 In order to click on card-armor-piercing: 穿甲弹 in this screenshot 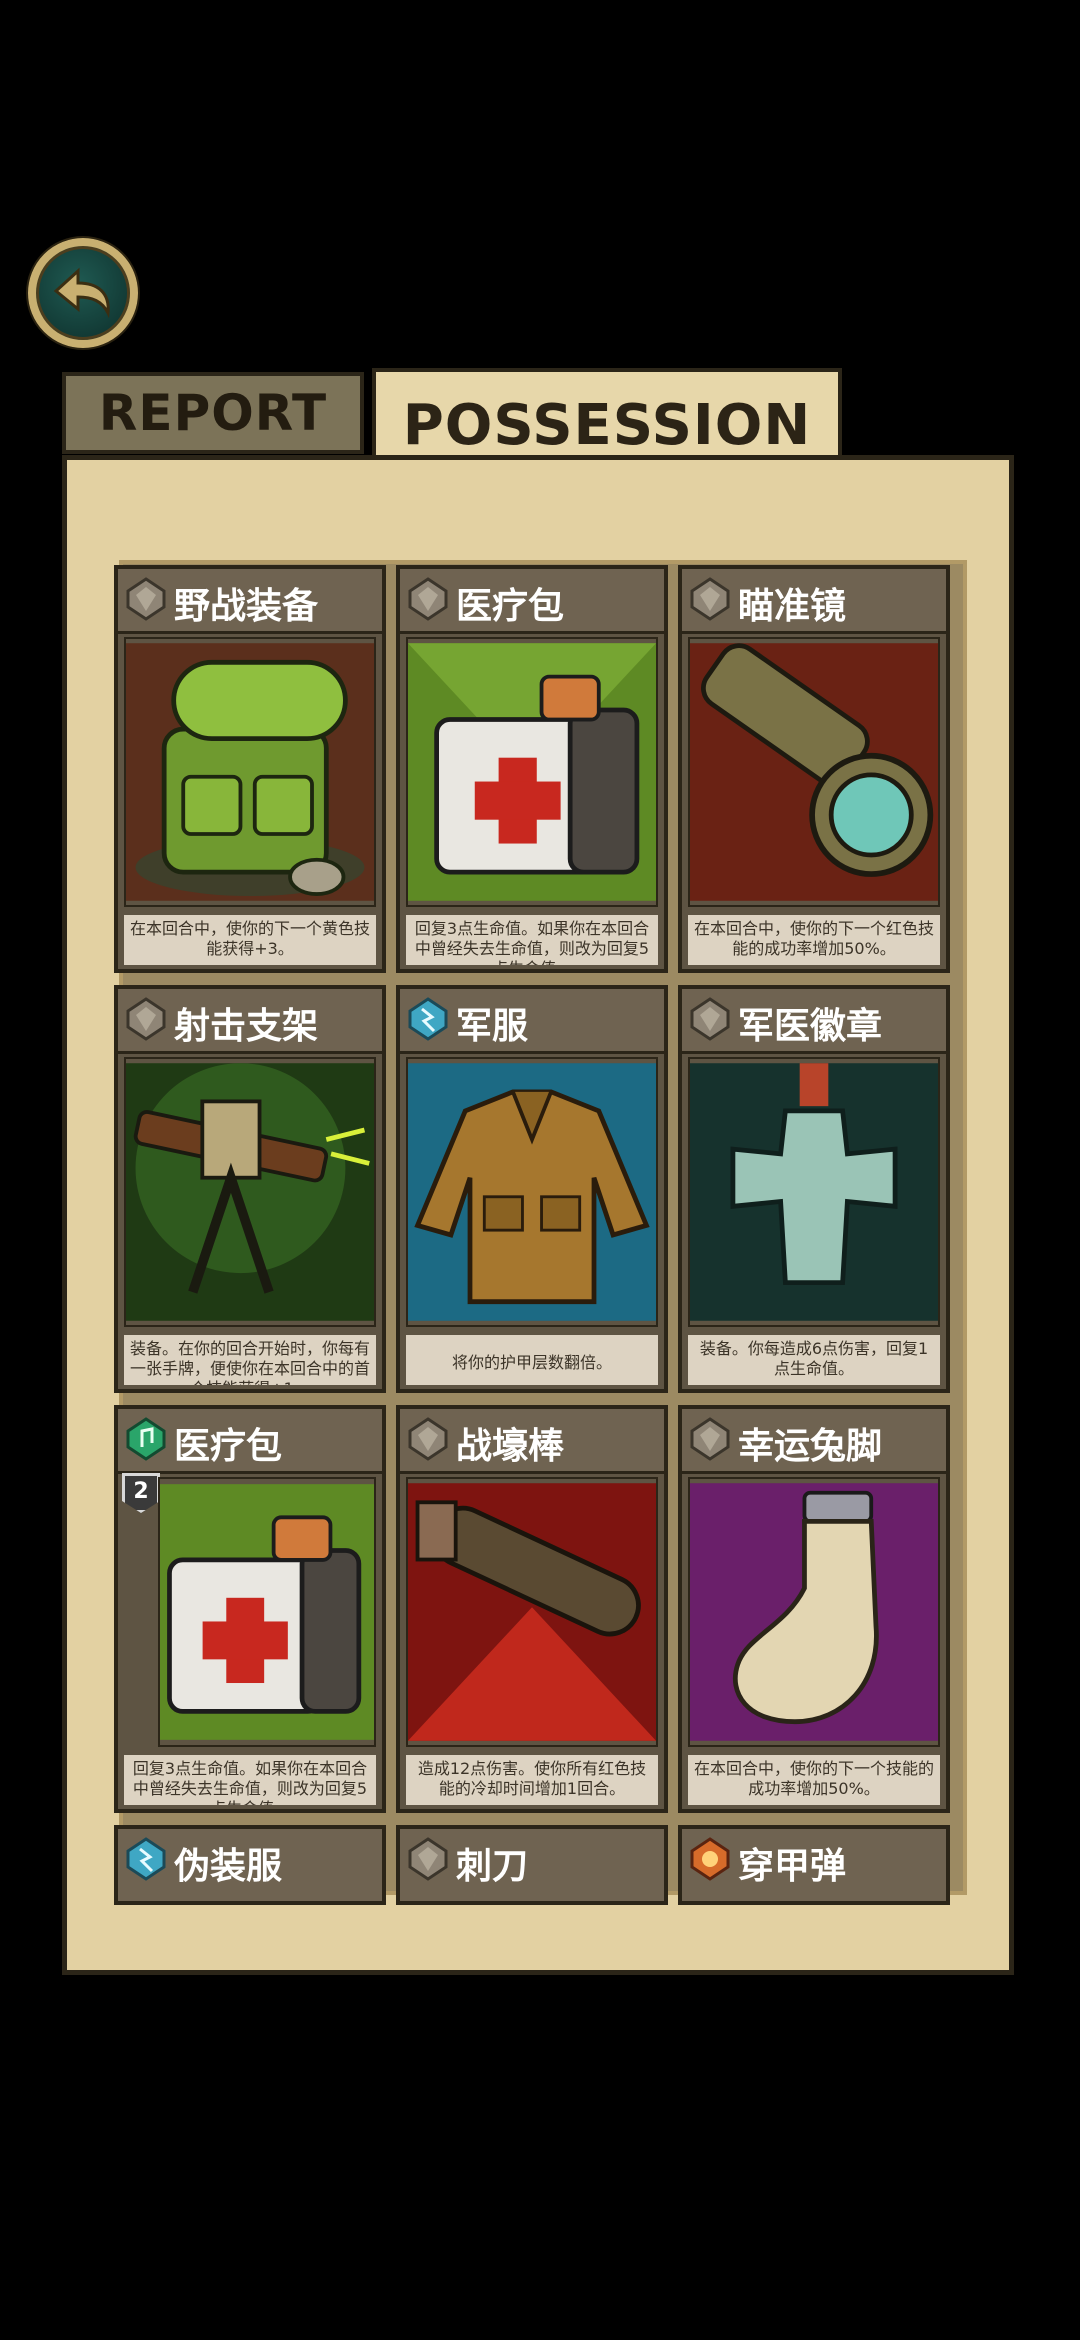, I will do `click(814, 1865)`.